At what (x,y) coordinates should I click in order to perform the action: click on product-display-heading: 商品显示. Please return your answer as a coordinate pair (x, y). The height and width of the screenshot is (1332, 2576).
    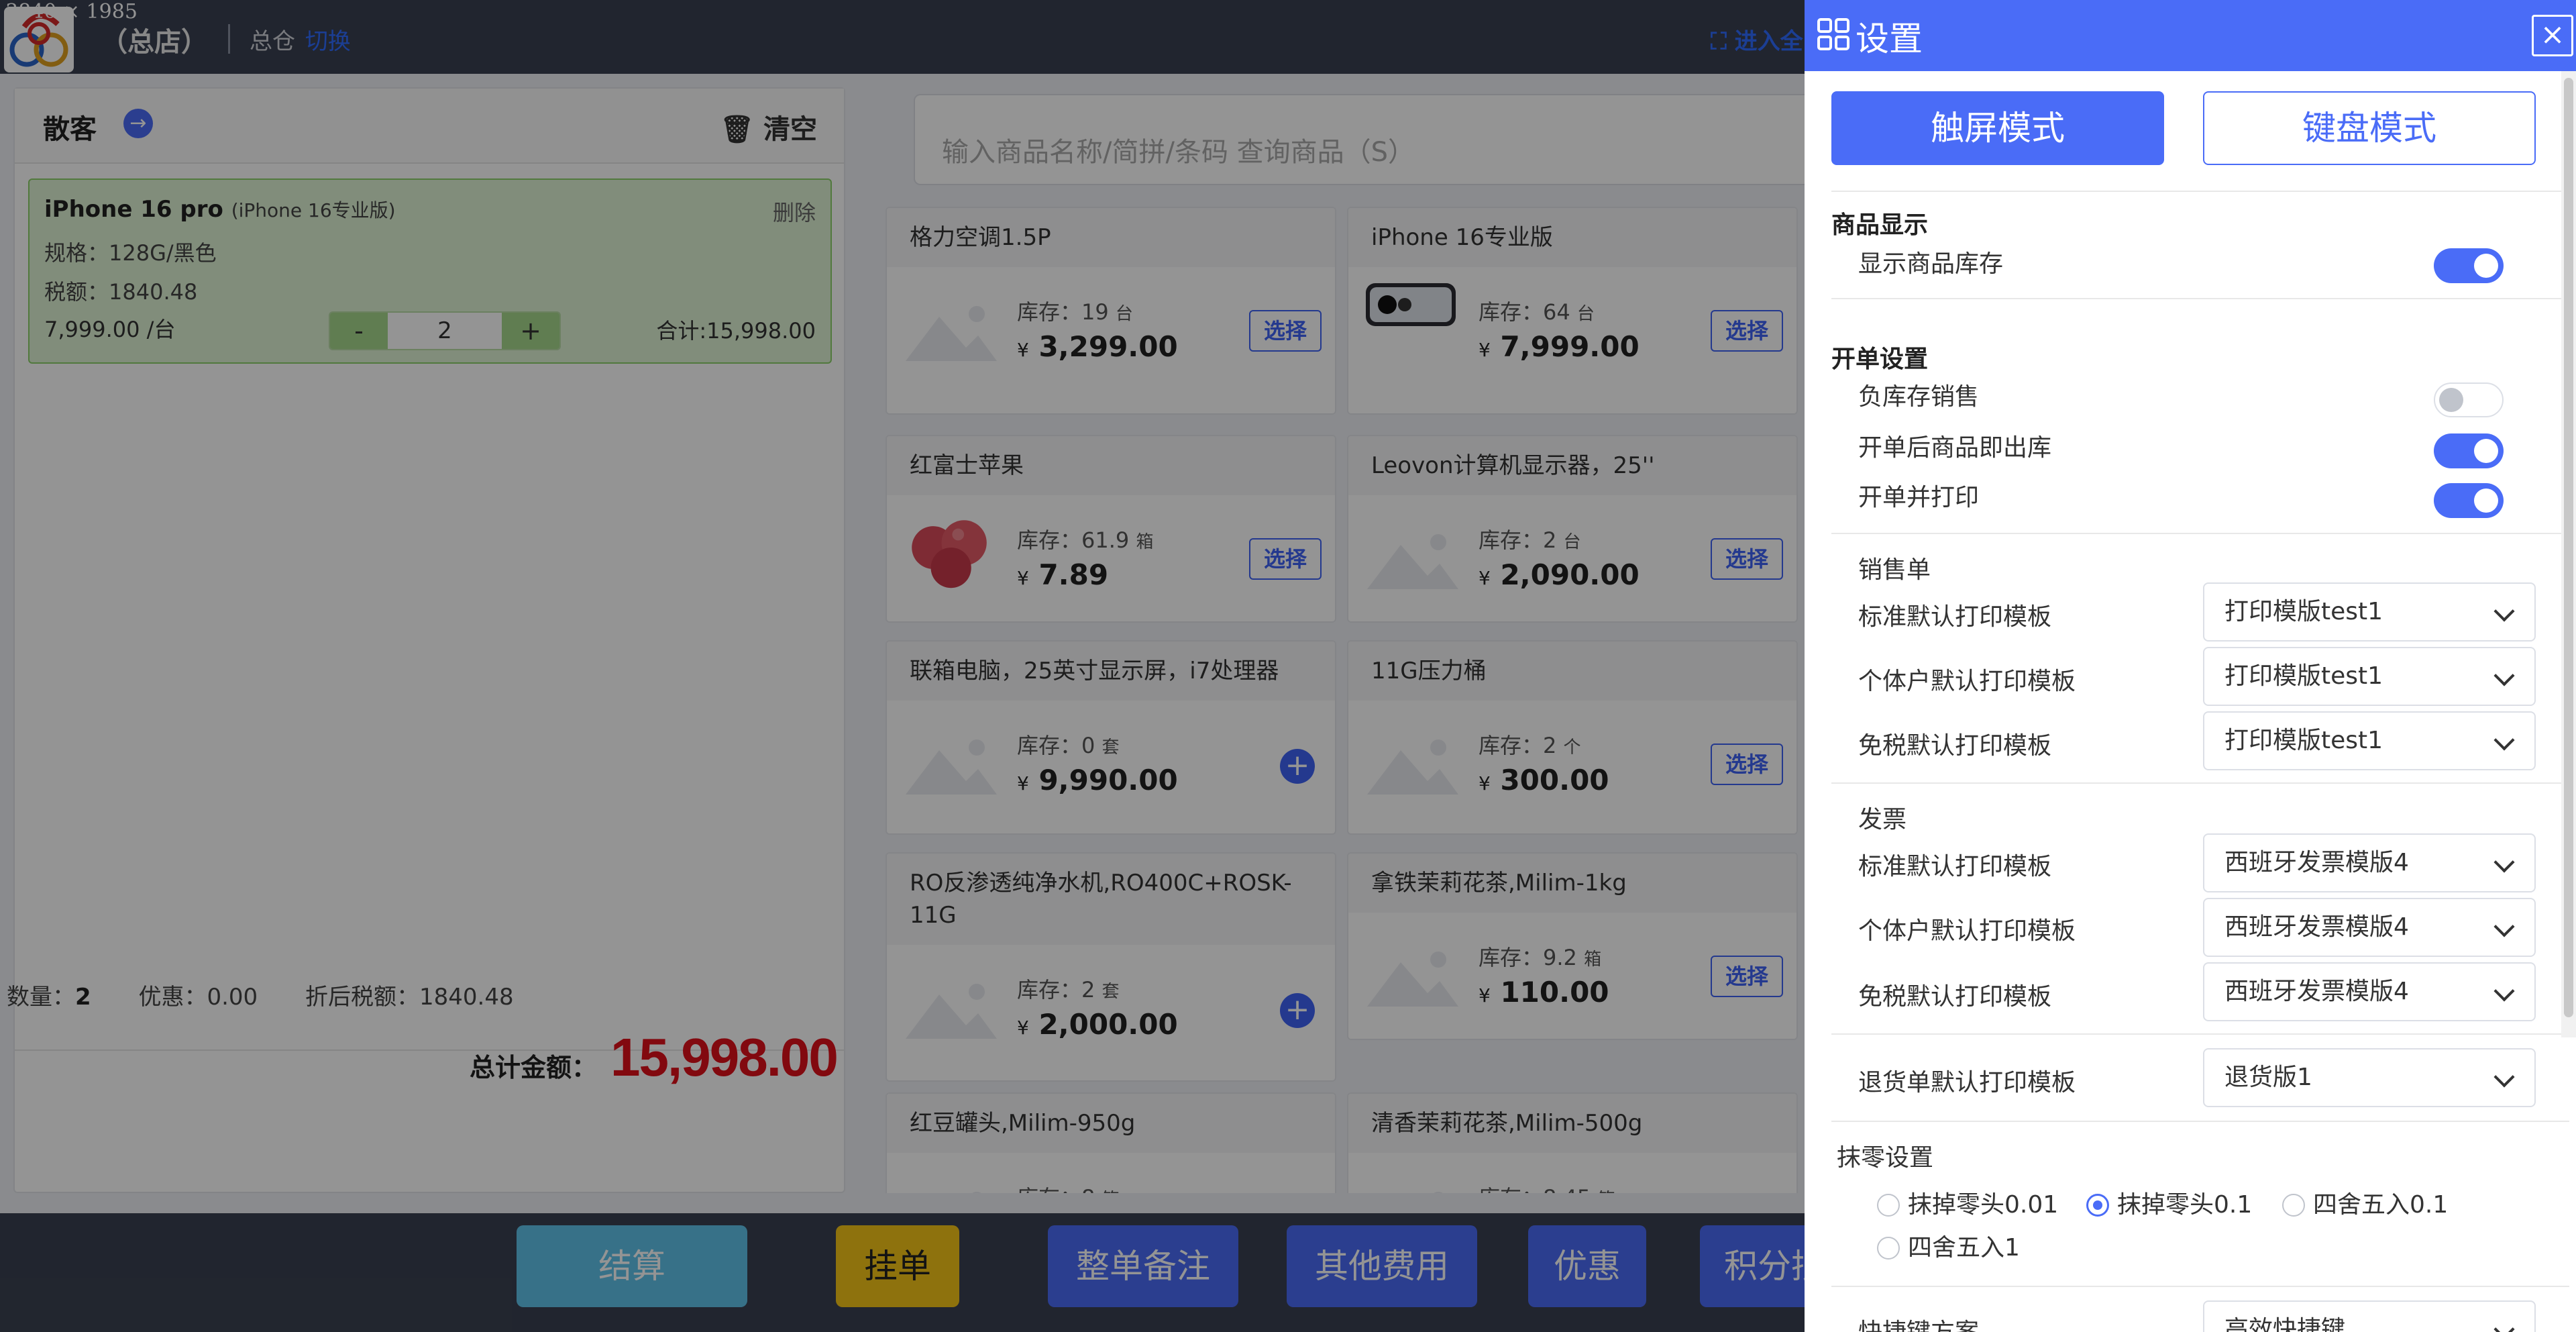
    Looking at the image, I should click on (1880, 225).